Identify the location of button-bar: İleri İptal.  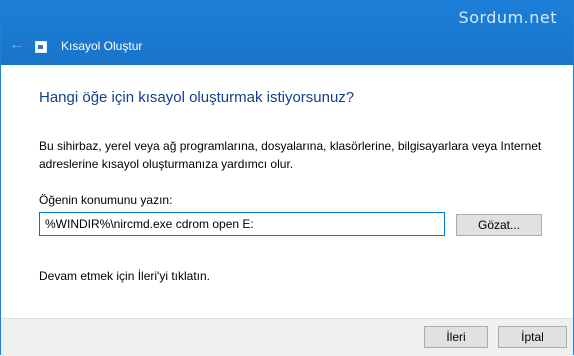
(287, 337).